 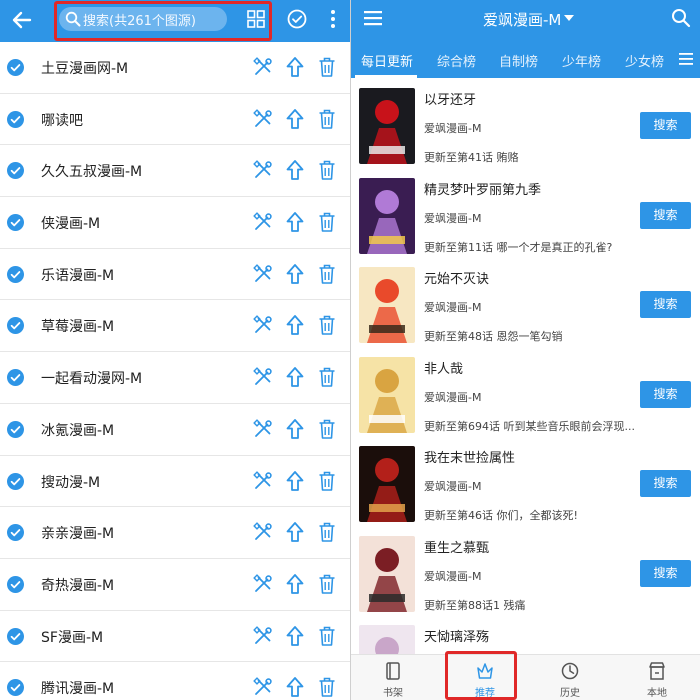 What do you see at coordinates (657, 693) in the screenshot?
I see `nav-label: 本地` at bounding box center [657, 693].